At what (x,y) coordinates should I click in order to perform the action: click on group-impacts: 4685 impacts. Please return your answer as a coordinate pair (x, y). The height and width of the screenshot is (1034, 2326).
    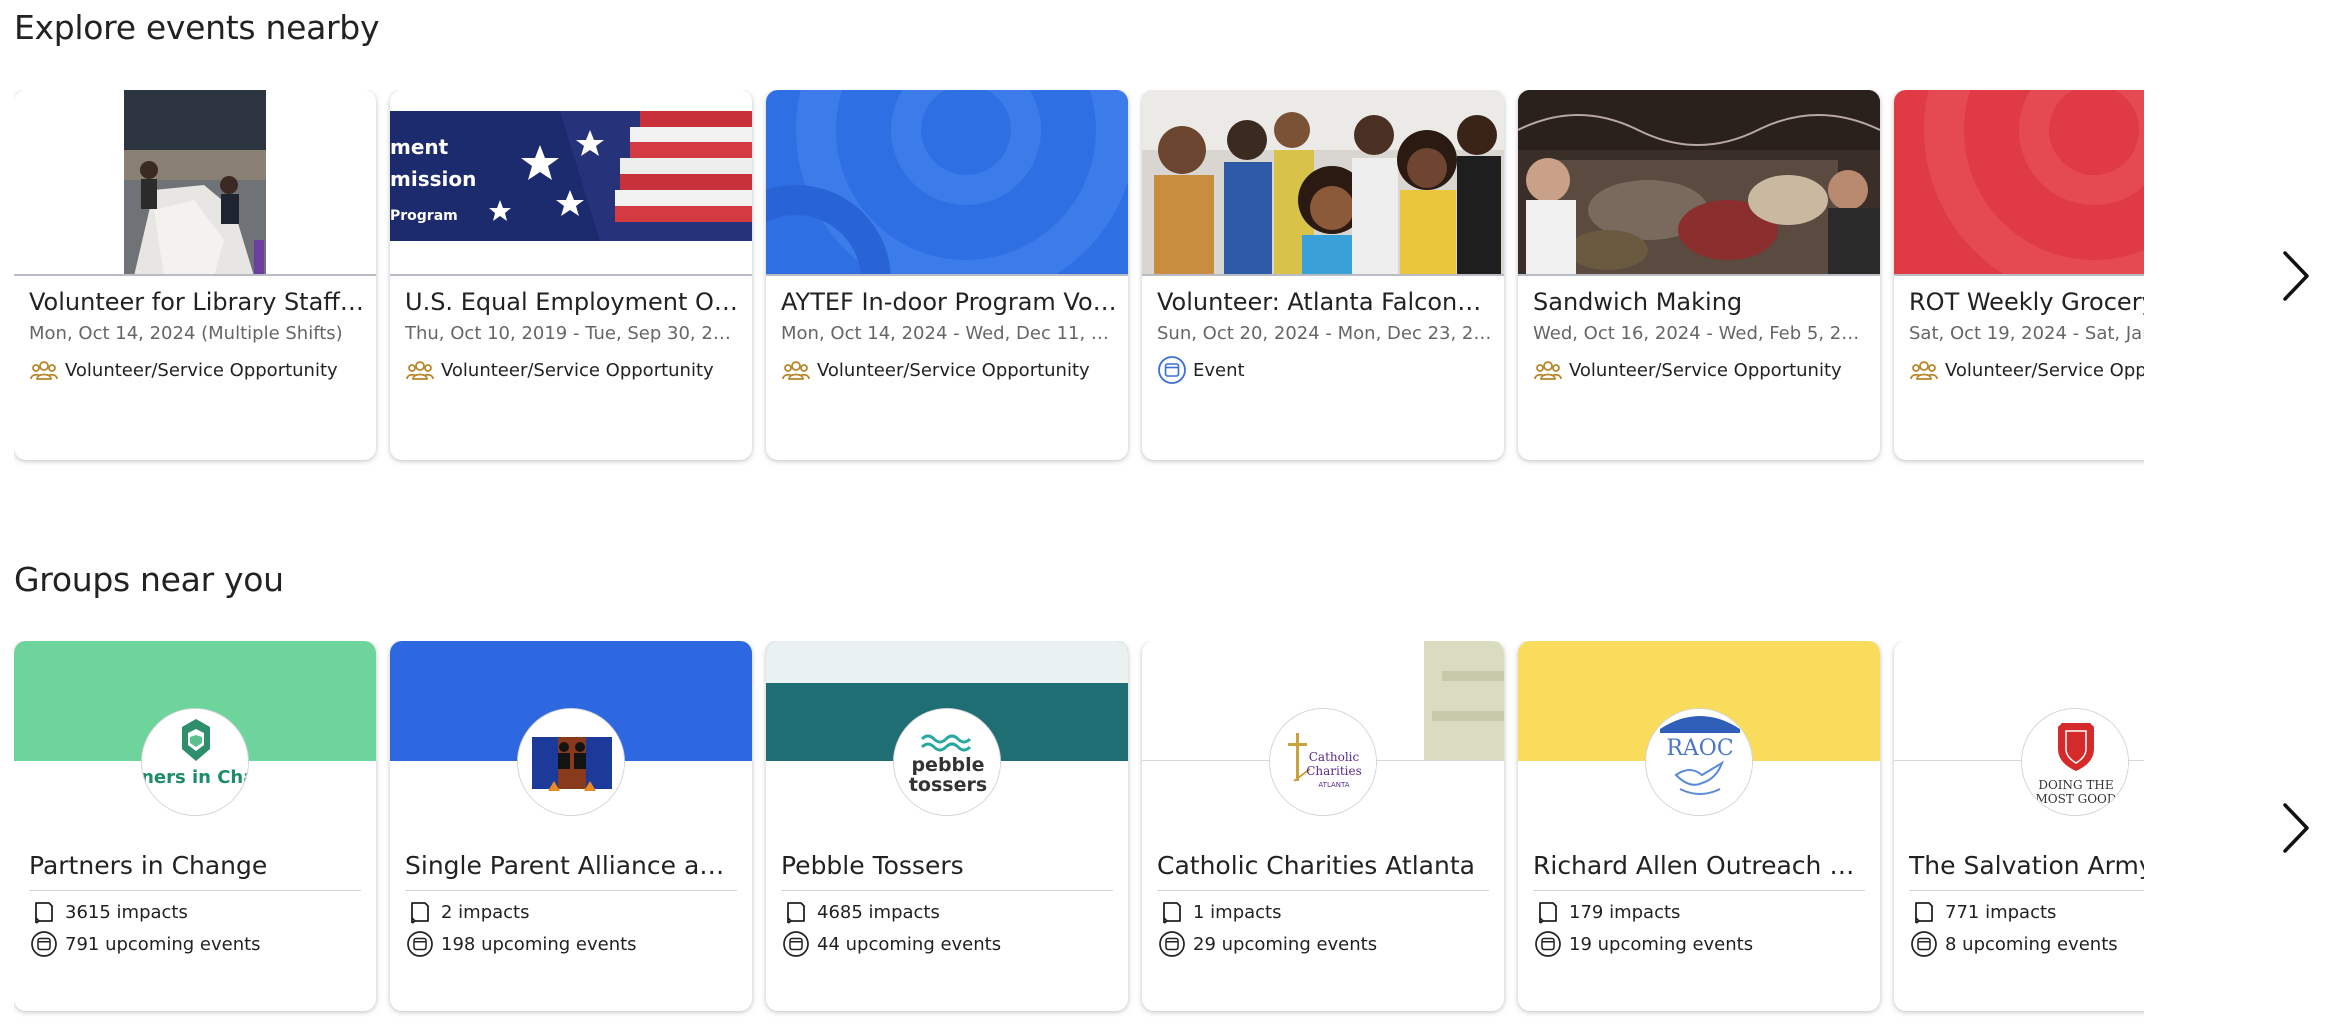
    Looking at the image, I should click on (860, 912).